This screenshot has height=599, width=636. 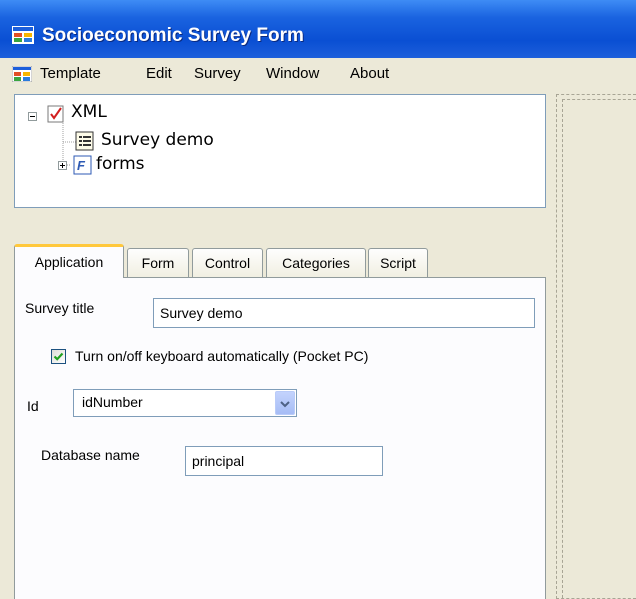 I want to click on window-title: Socioeconomic Survey Form, so click(x=173, y=35).